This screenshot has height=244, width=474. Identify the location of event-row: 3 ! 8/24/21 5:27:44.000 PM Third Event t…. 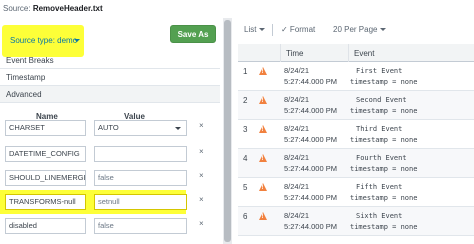
(356, 134).